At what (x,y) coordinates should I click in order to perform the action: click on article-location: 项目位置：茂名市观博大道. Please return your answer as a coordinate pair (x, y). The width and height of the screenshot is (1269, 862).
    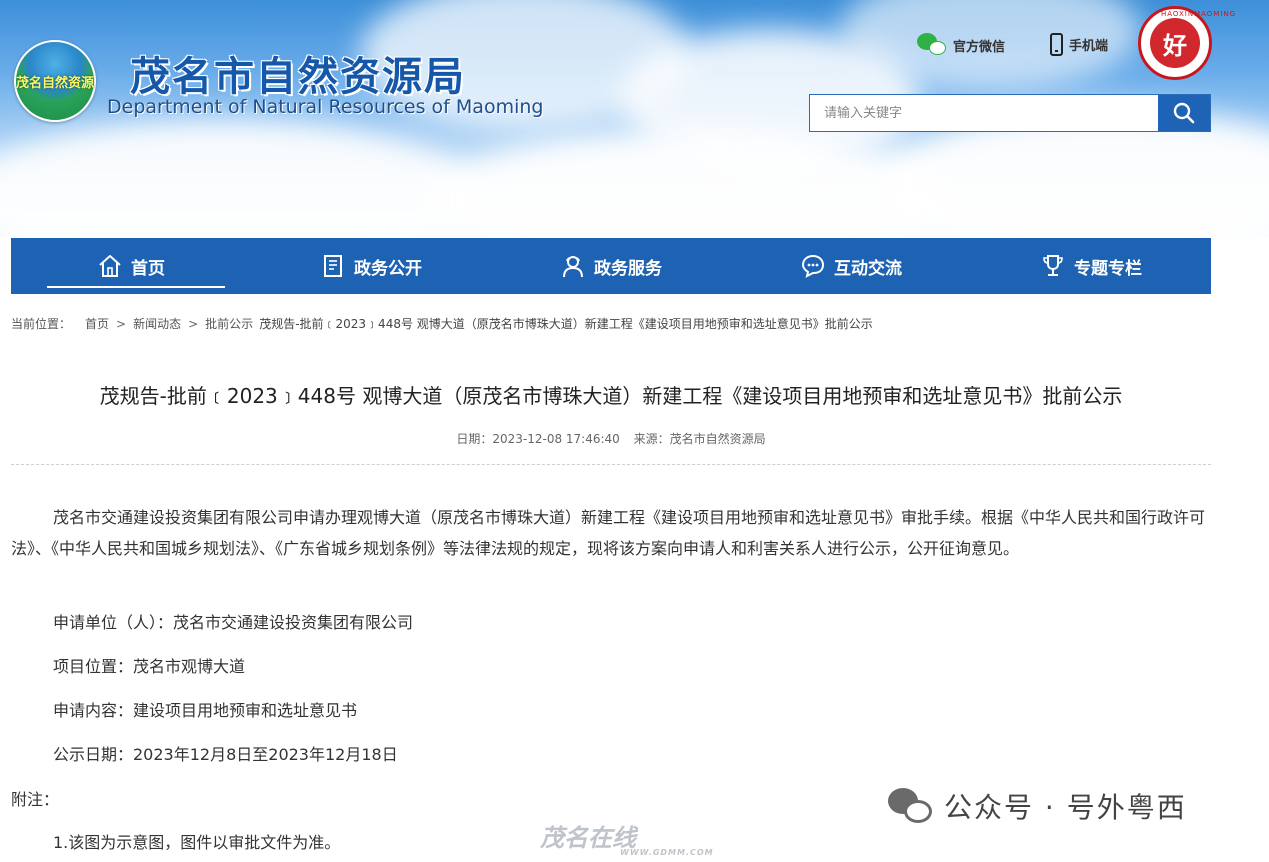
    Looking at the image, I should click on (149, 666).